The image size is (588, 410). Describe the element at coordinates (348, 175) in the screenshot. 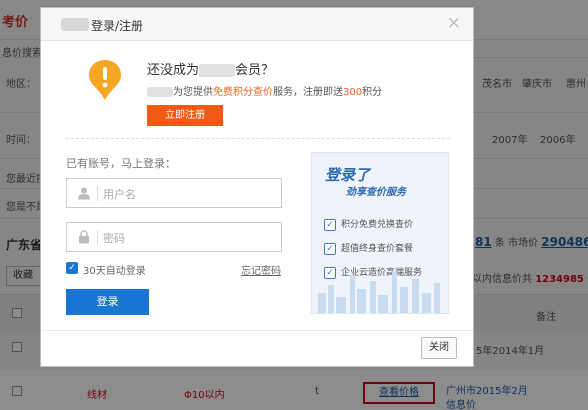

I see `promo-title: 登录了` at that location.